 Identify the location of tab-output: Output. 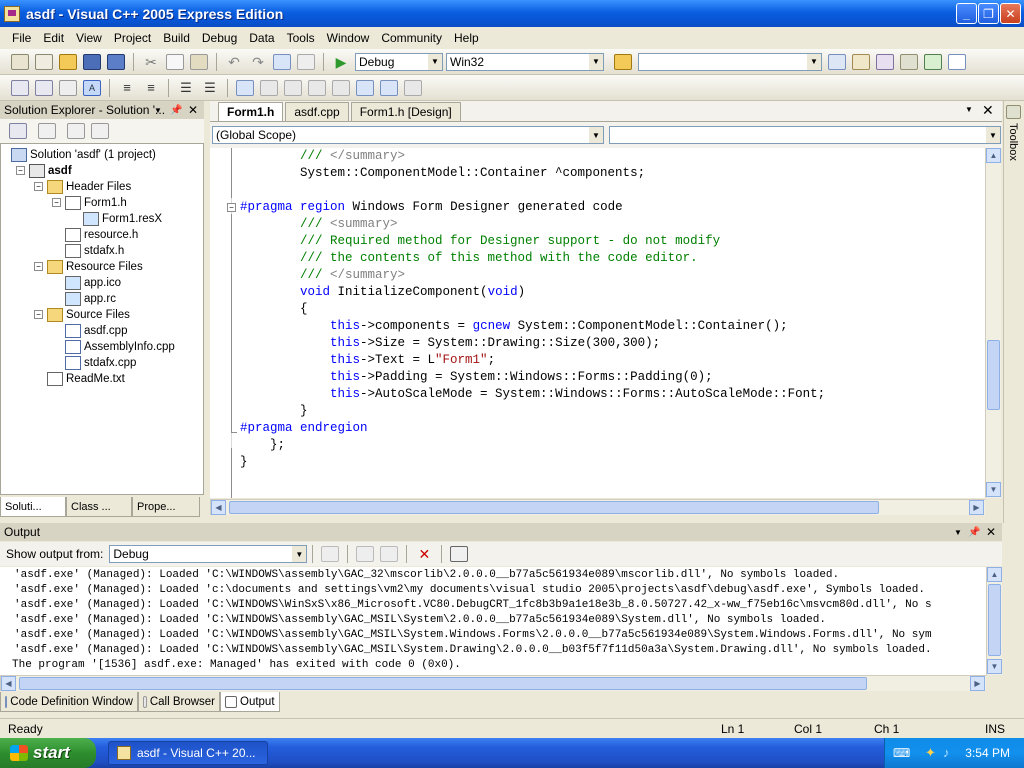
(250, 702).